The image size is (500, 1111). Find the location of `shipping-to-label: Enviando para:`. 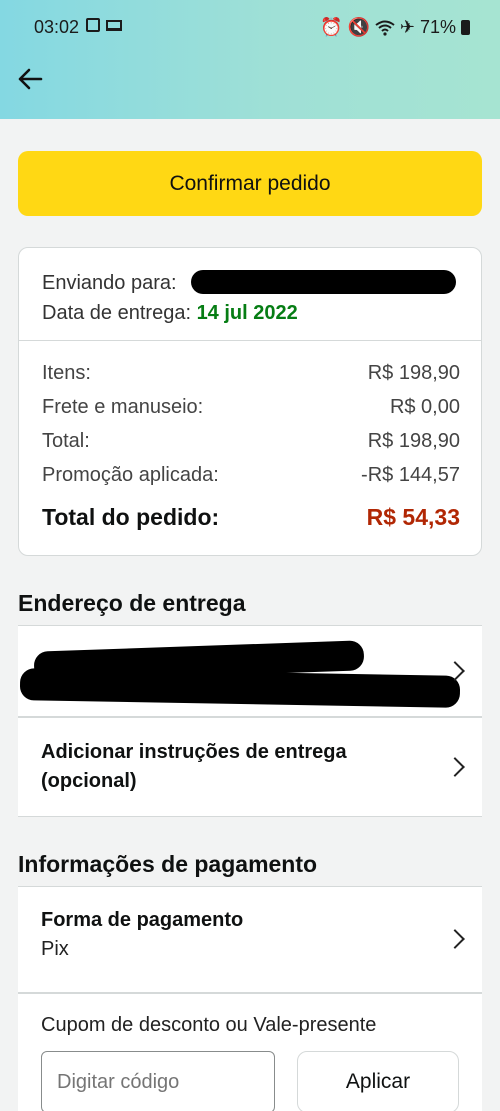

shipping-to-label: Enviando para: is located at coordinates (109, 283).